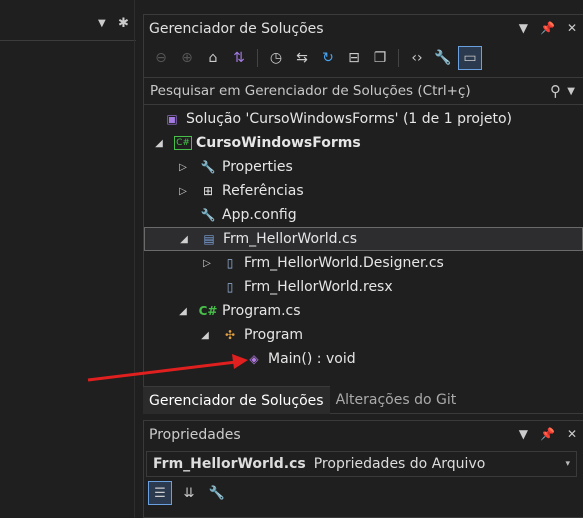 This screenshot has height=518, width=583. I want to click on properties-toolbar: ☰ ⇊ 🔧, so click(188, 493).